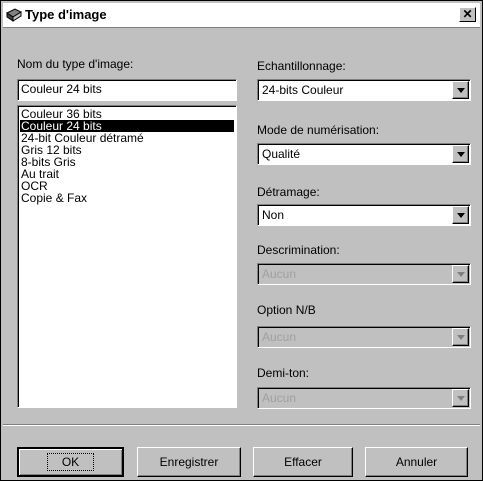  What do you see at coordinates (14, 15) in the screenshot?
I see `scanner-icon` at bounding box center [14, 15].